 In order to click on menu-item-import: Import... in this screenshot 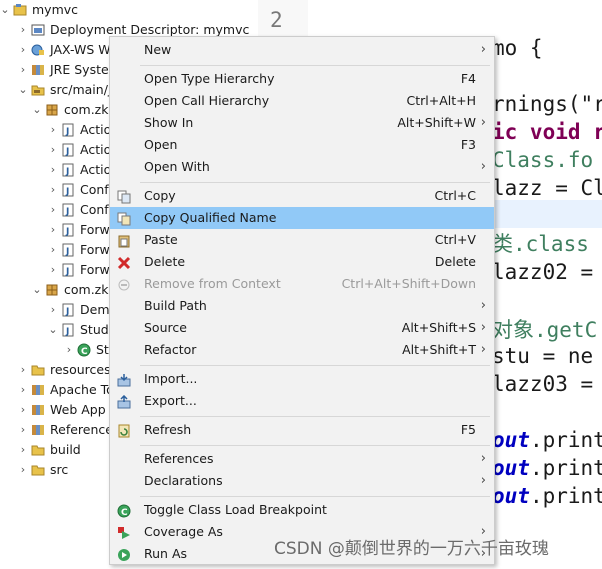, I will do `click(302, 379)`.